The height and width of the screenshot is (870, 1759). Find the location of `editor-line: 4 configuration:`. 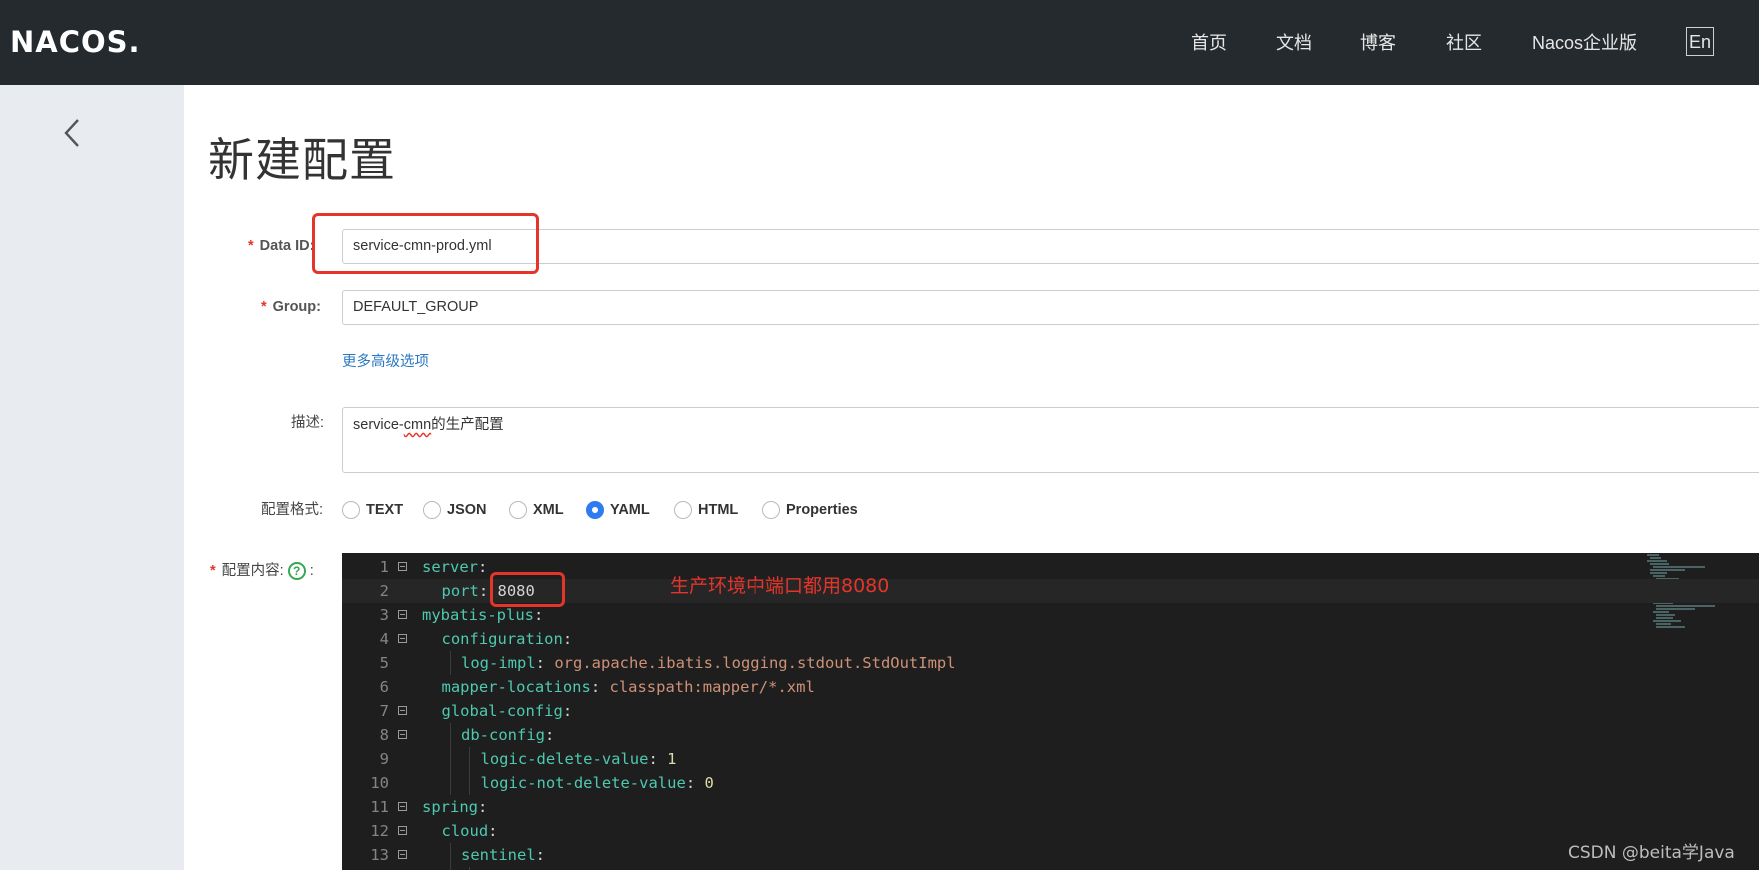

editor-line: 4 configuration: is located at coordinates (1050, 639).